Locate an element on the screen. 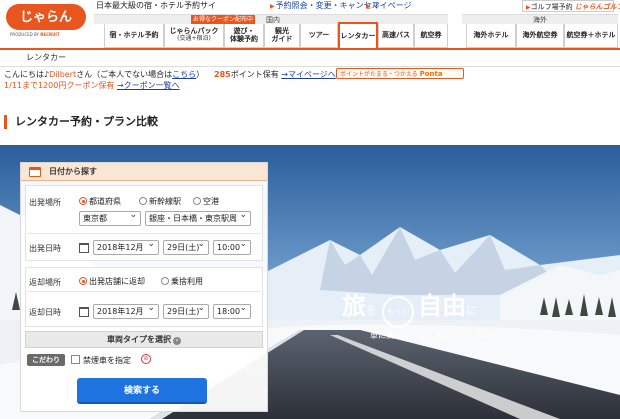 Image resolution: width=620 pixels, height=419 pixels. tab-overseas-flight: 海外航空券 is located at coordinates (540, 36).